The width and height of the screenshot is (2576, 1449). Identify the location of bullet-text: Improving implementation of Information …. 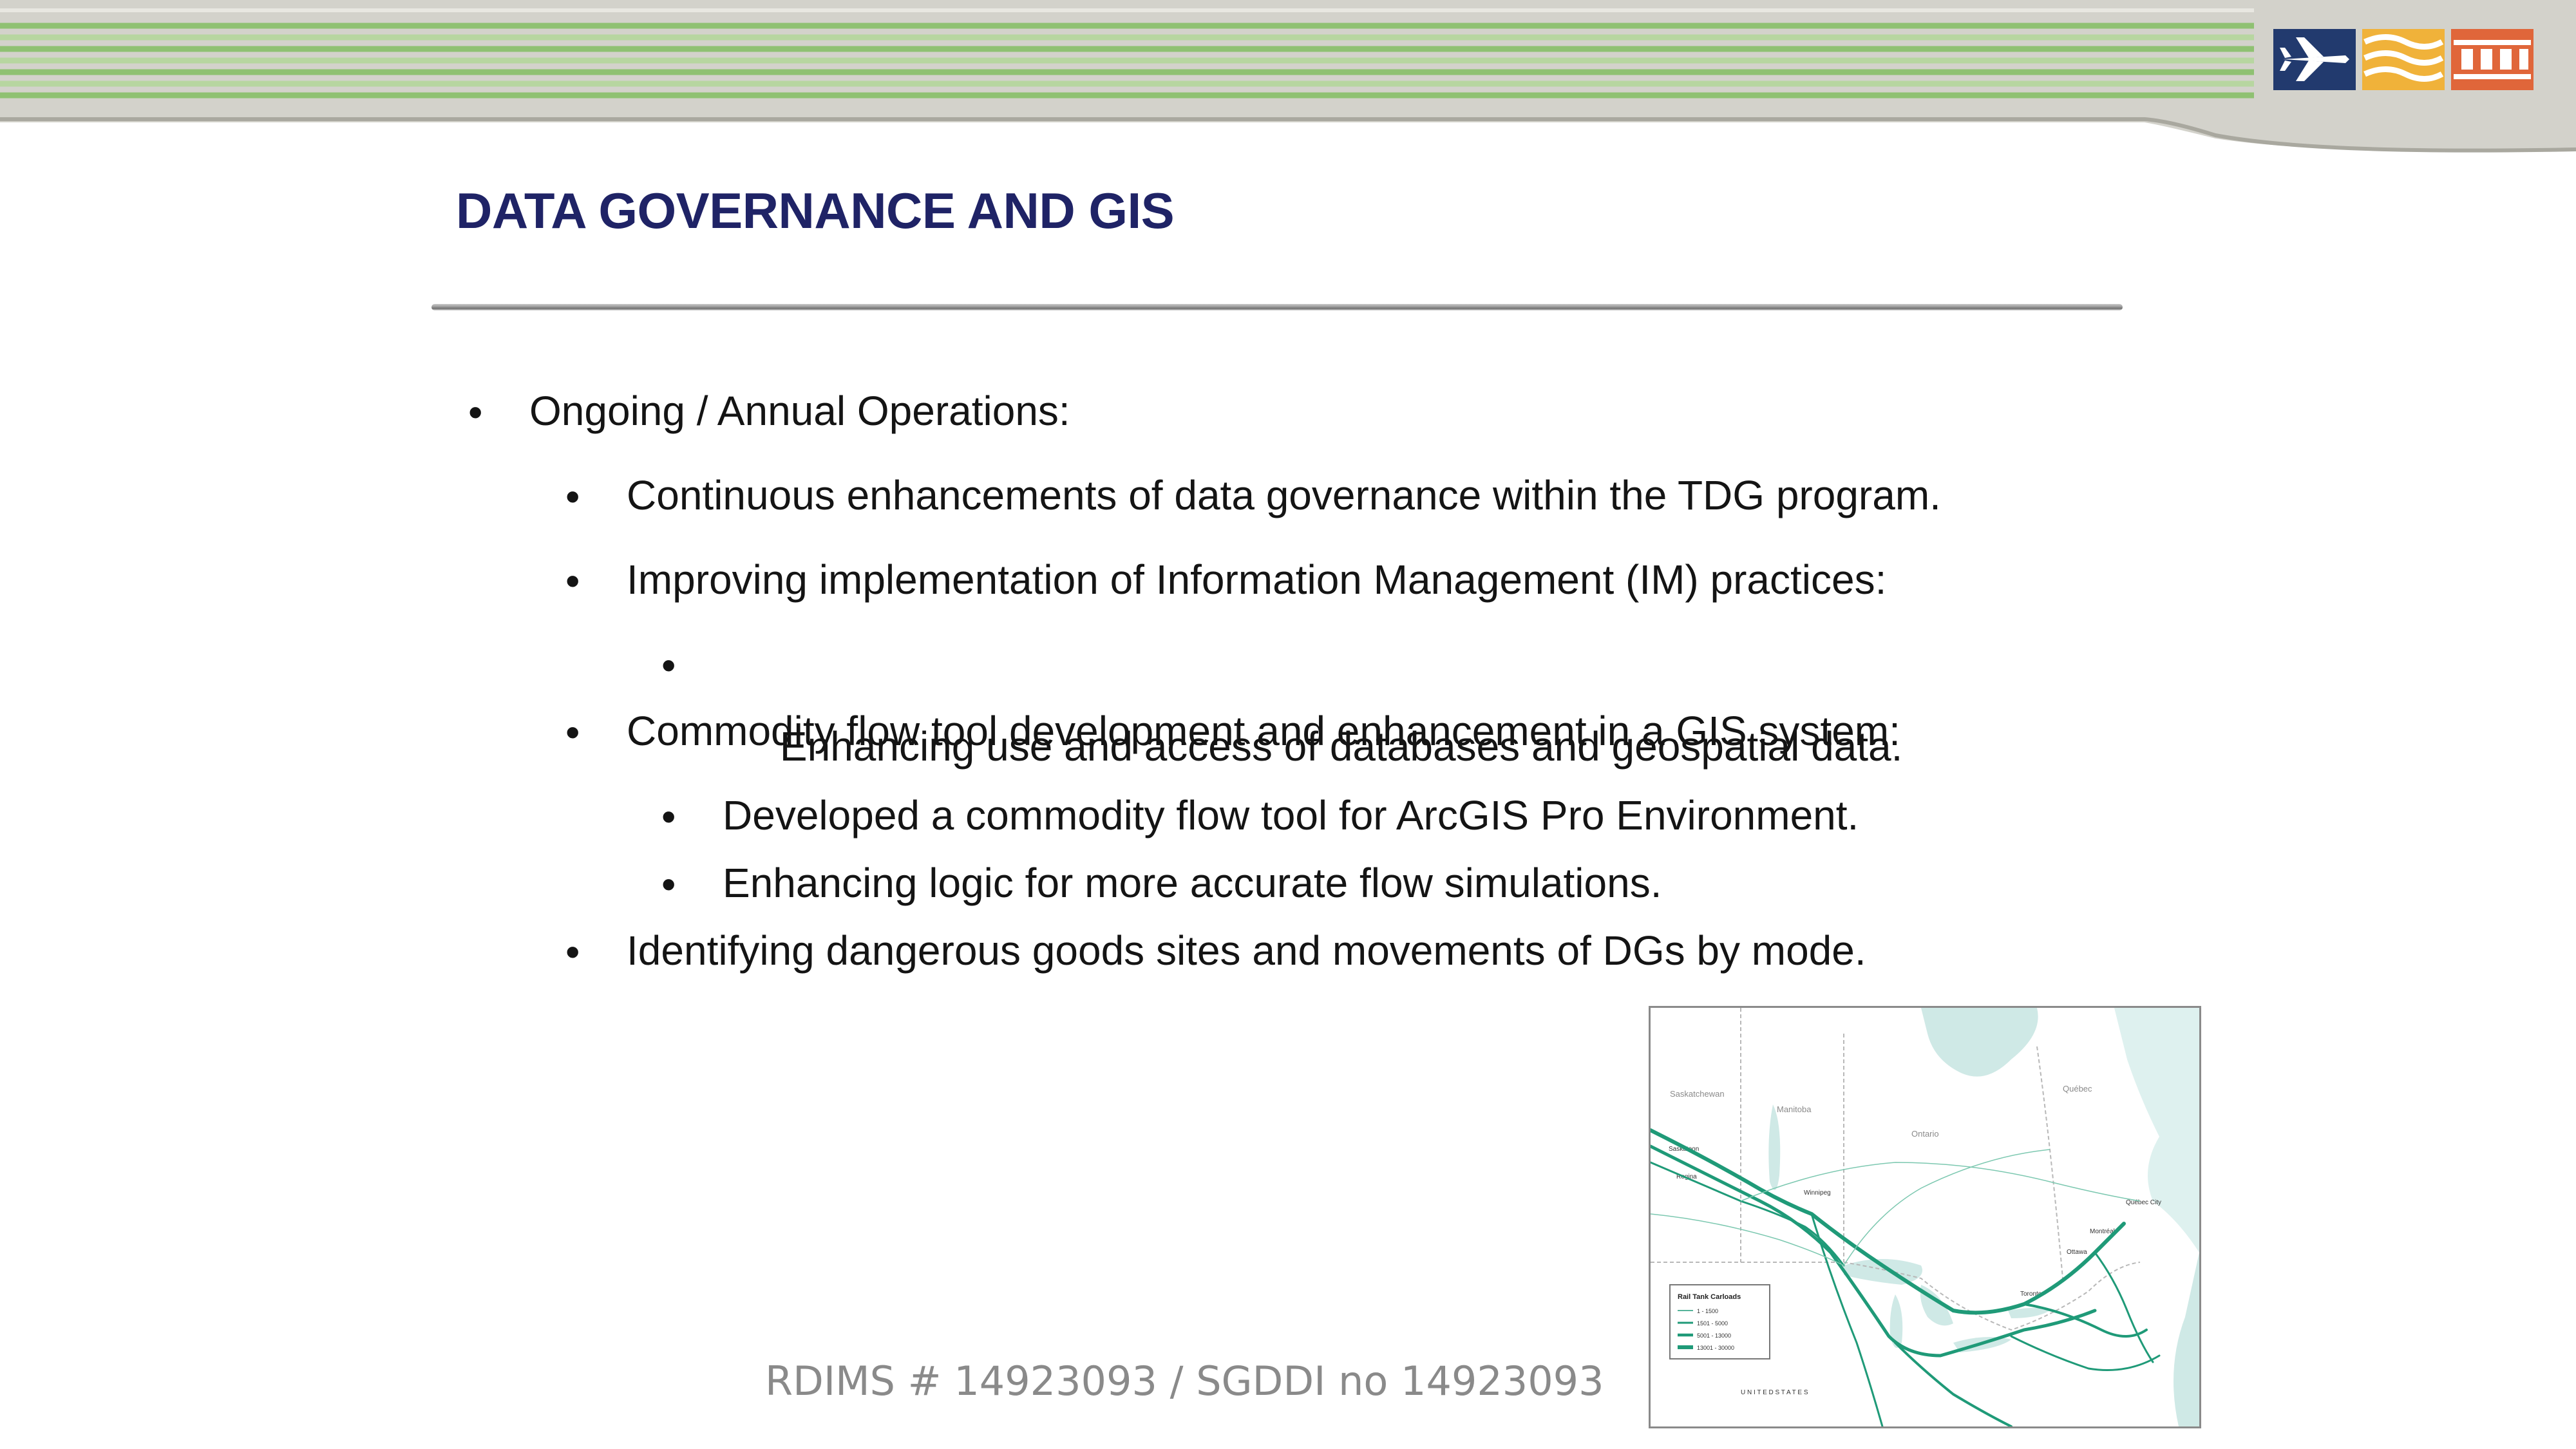
(1257, 579).